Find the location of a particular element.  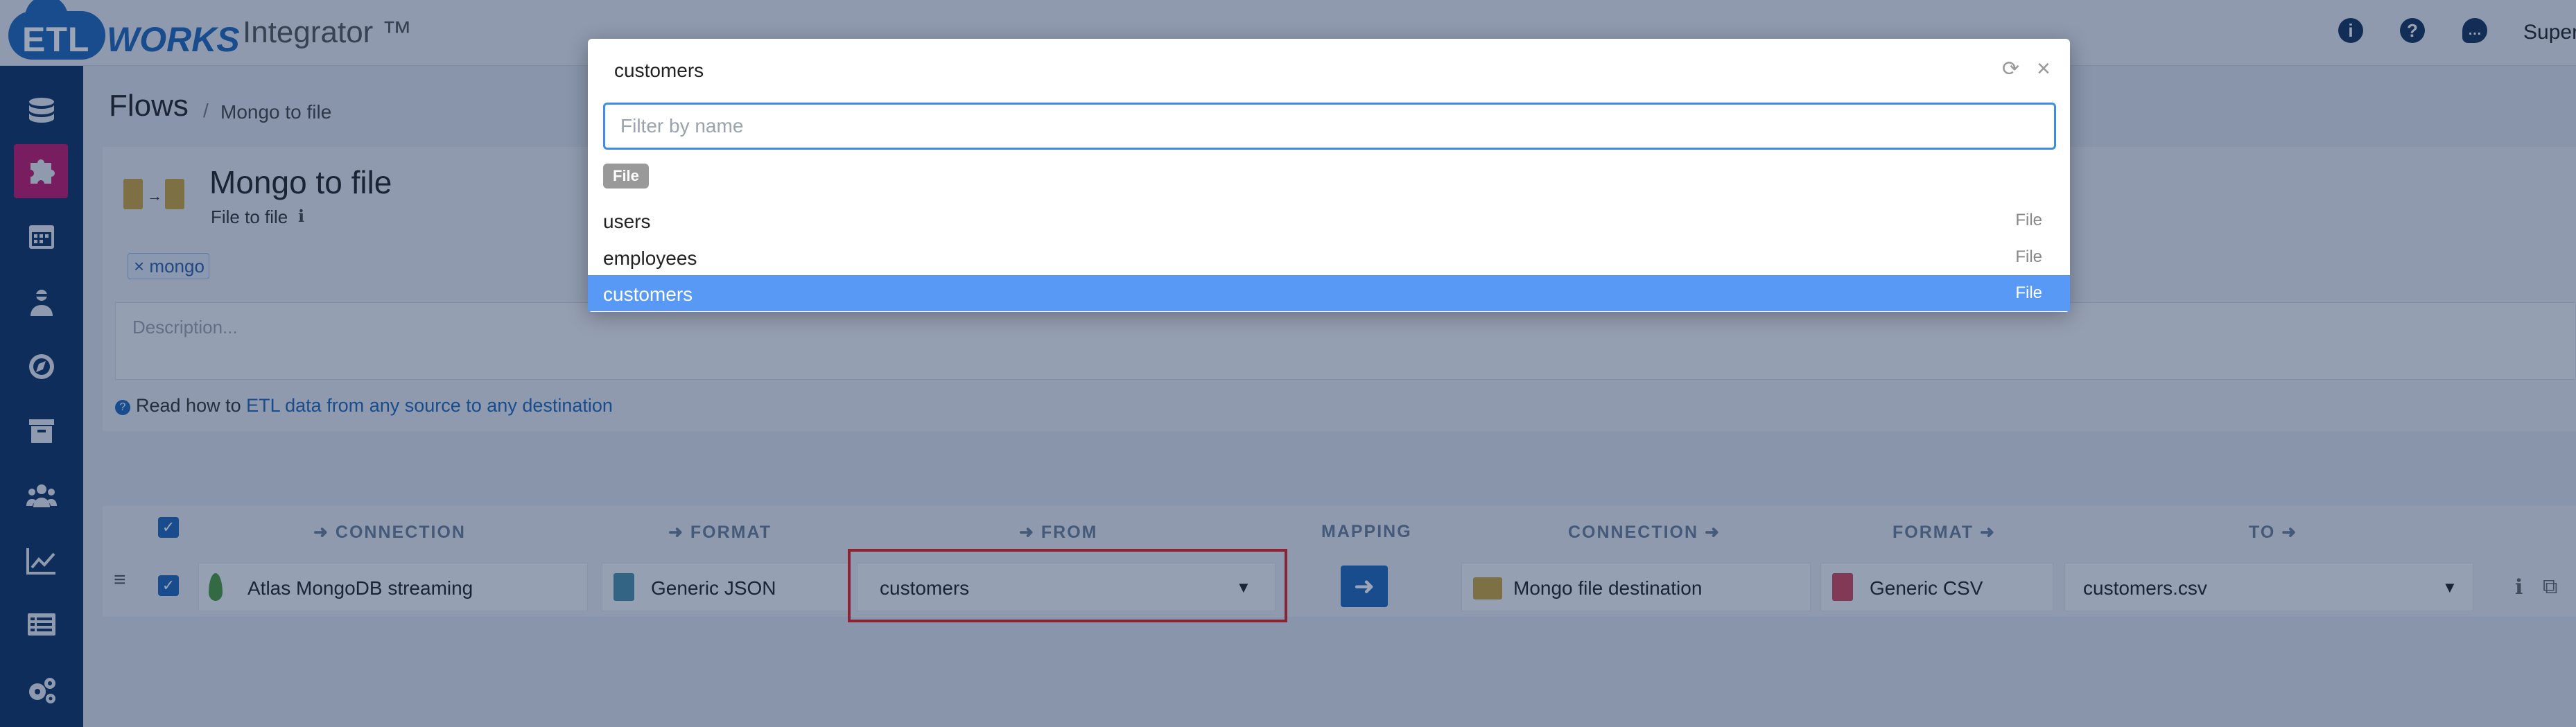

item-name: users is located at coordinates (627, 221).